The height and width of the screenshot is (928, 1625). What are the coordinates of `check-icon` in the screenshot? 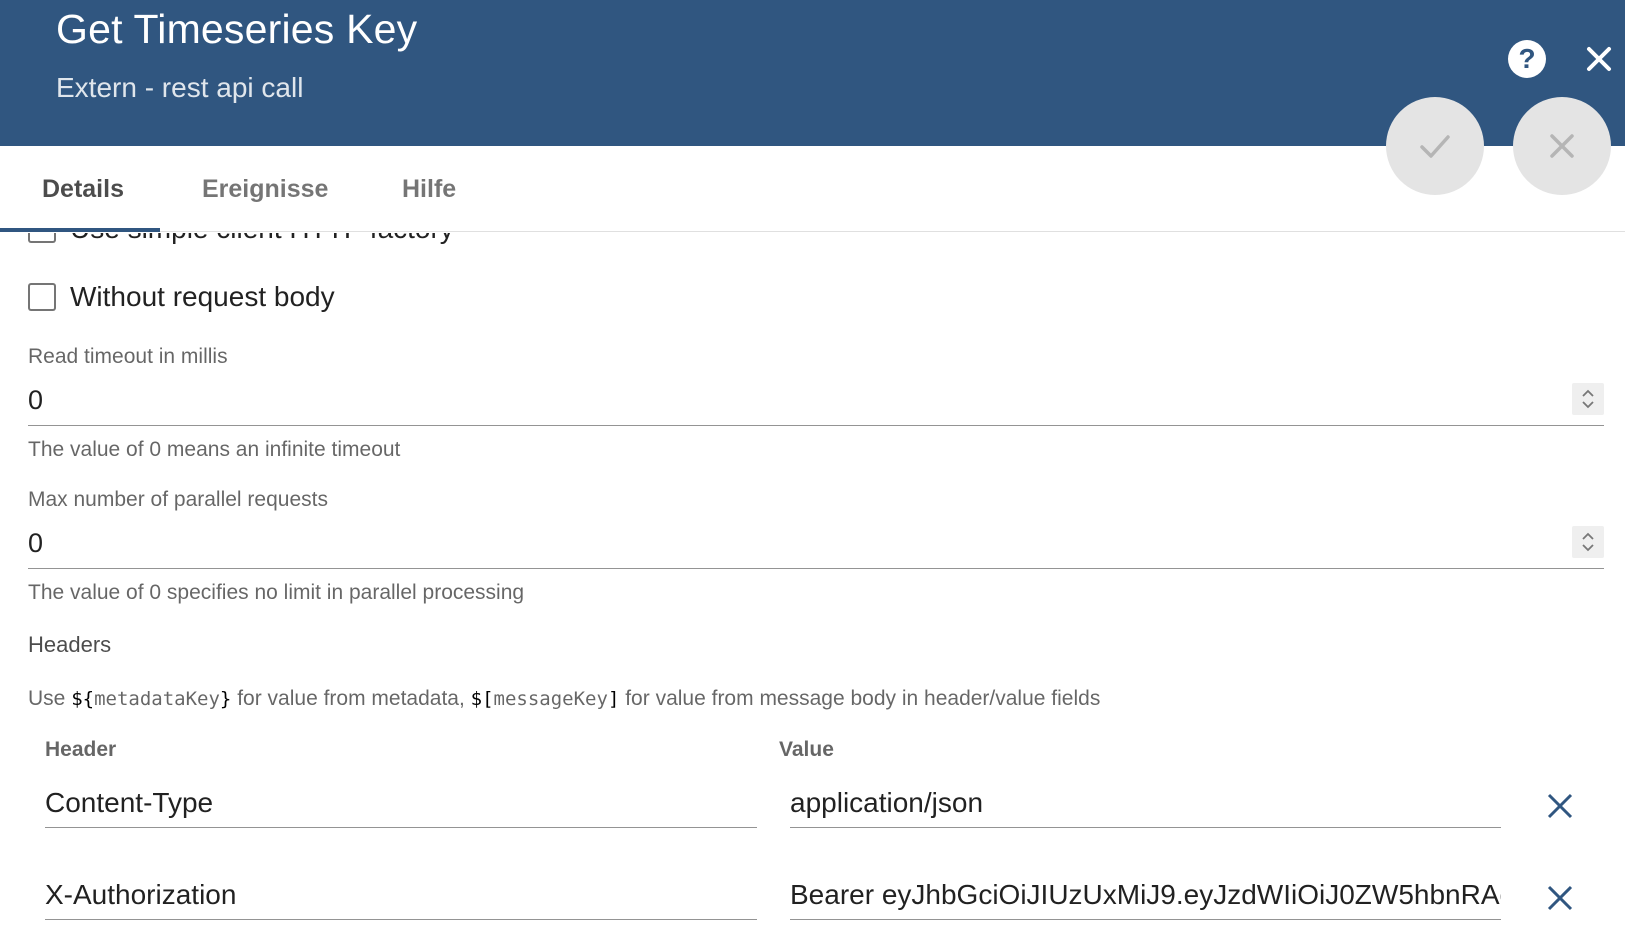 It's located at (1435, 146).